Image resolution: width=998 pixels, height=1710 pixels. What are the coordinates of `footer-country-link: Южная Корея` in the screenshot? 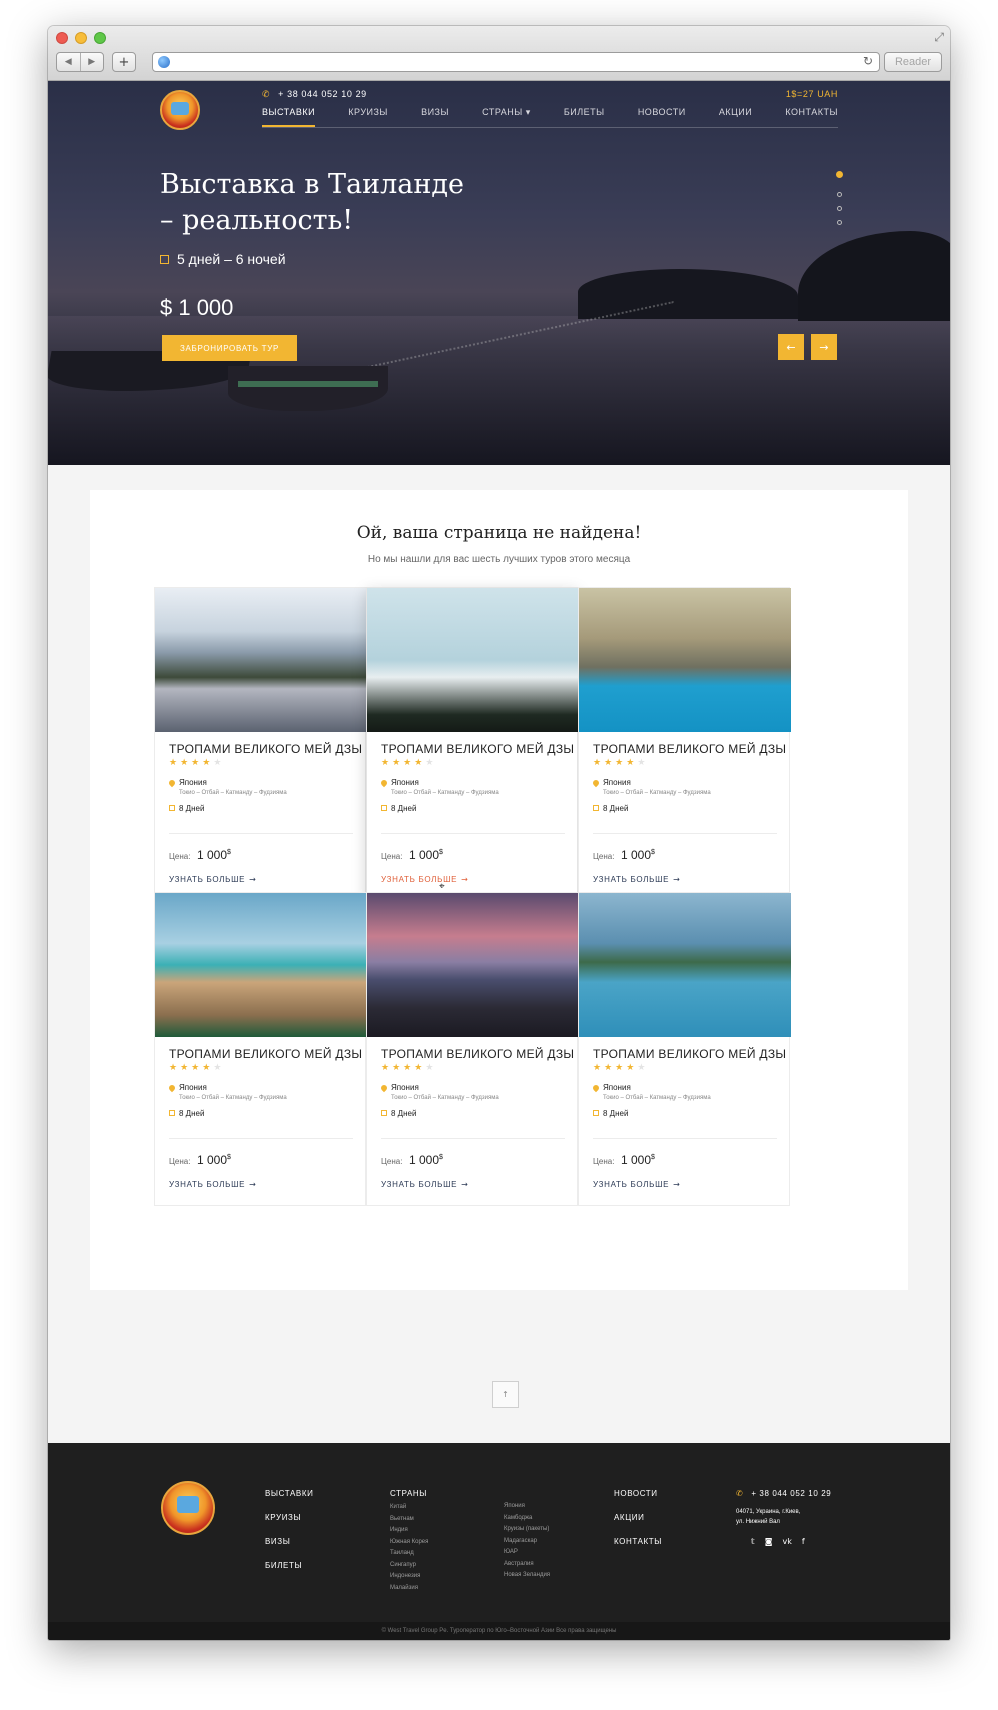 It's located at (409, 1543).